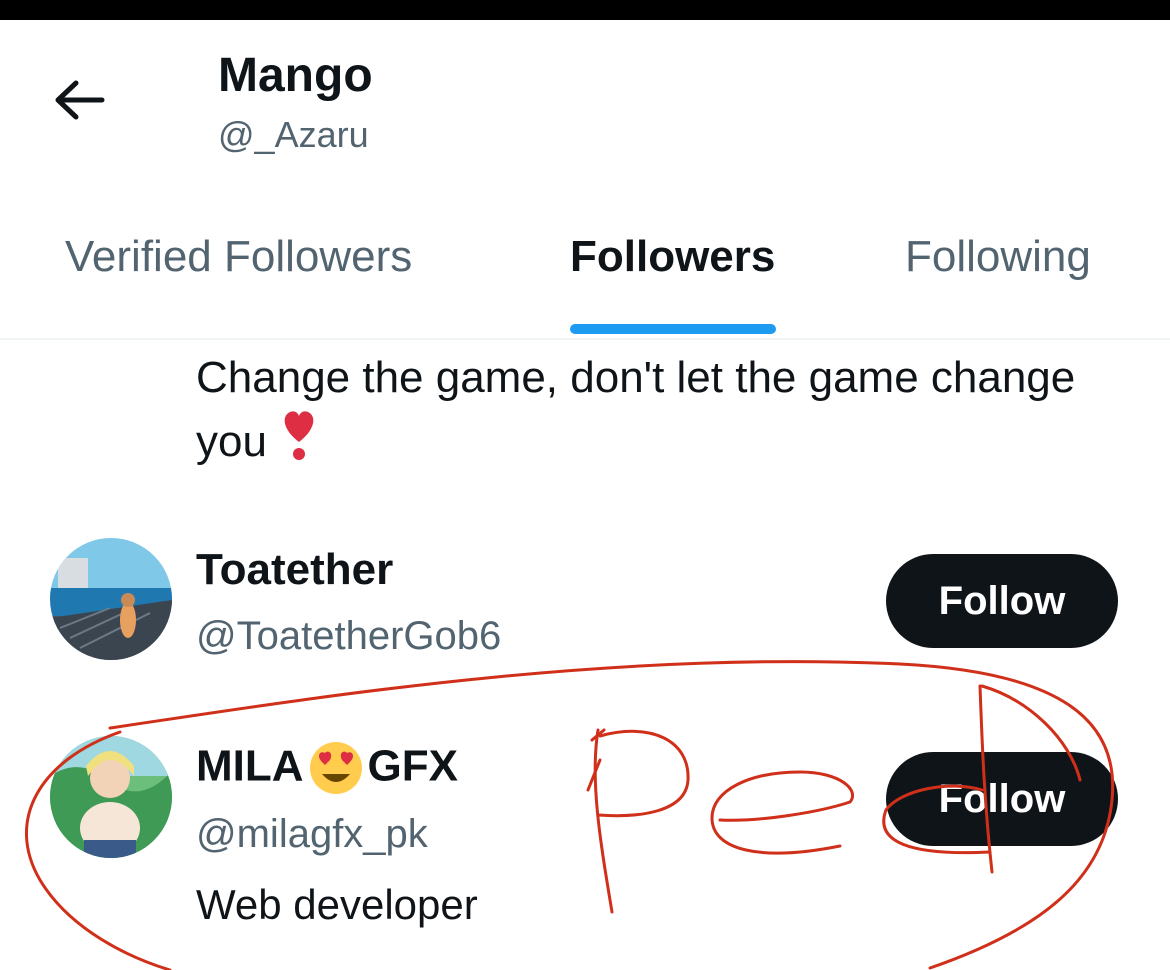  I want to click on follower-name-part1: MILA, so click(250, 766).